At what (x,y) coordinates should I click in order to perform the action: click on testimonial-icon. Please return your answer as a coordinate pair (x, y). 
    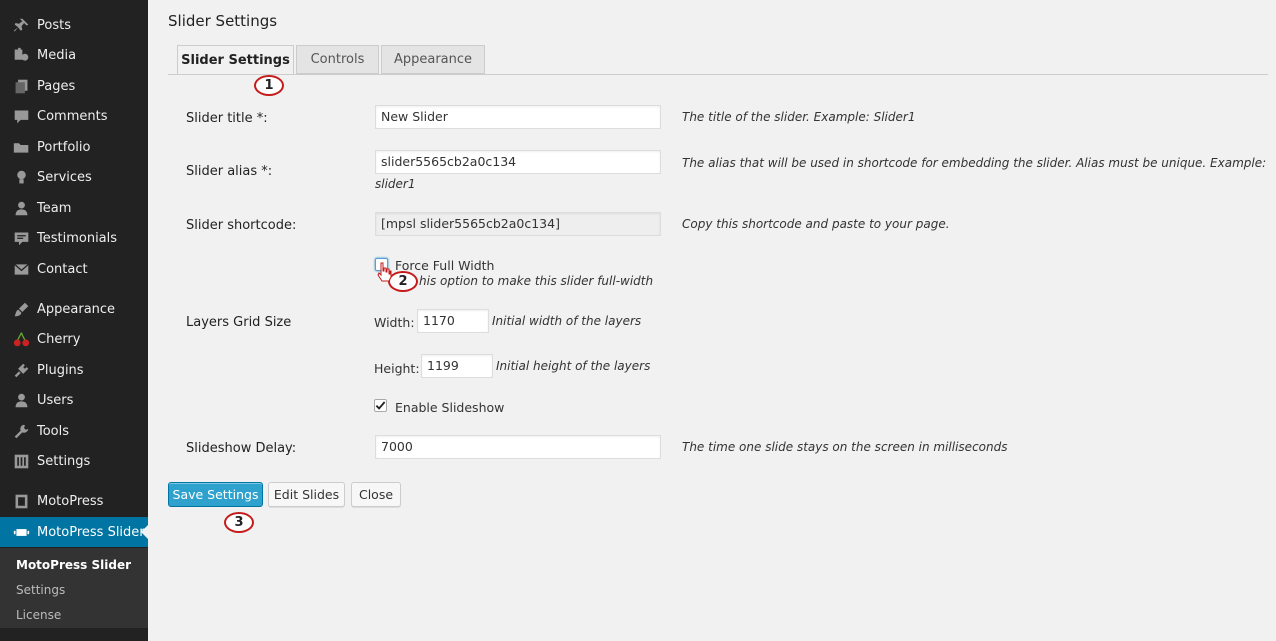
    Looking at the image, I should click on (21, 238).